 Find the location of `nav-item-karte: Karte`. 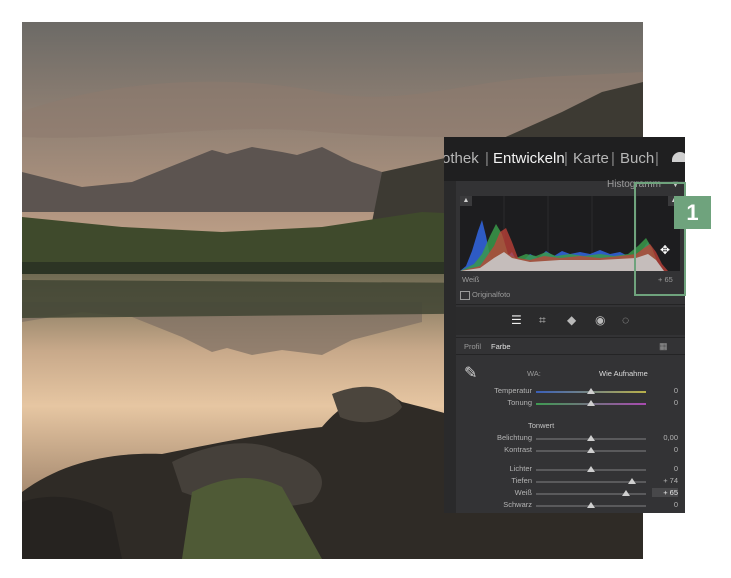

nav-item-karte: Karte is located at coordinates (591, 158).